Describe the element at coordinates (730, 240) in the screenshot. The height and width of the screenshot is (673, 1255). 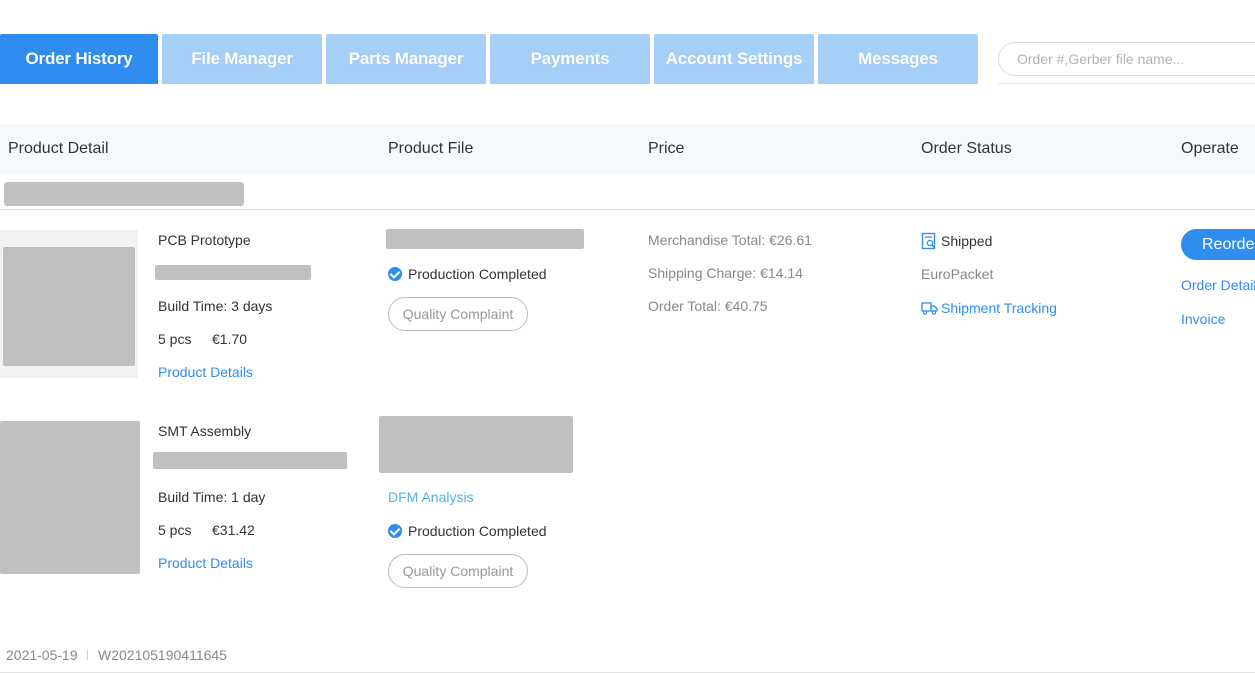
I see `merchandise-total: Merchandise Total: €26.61` at that location.